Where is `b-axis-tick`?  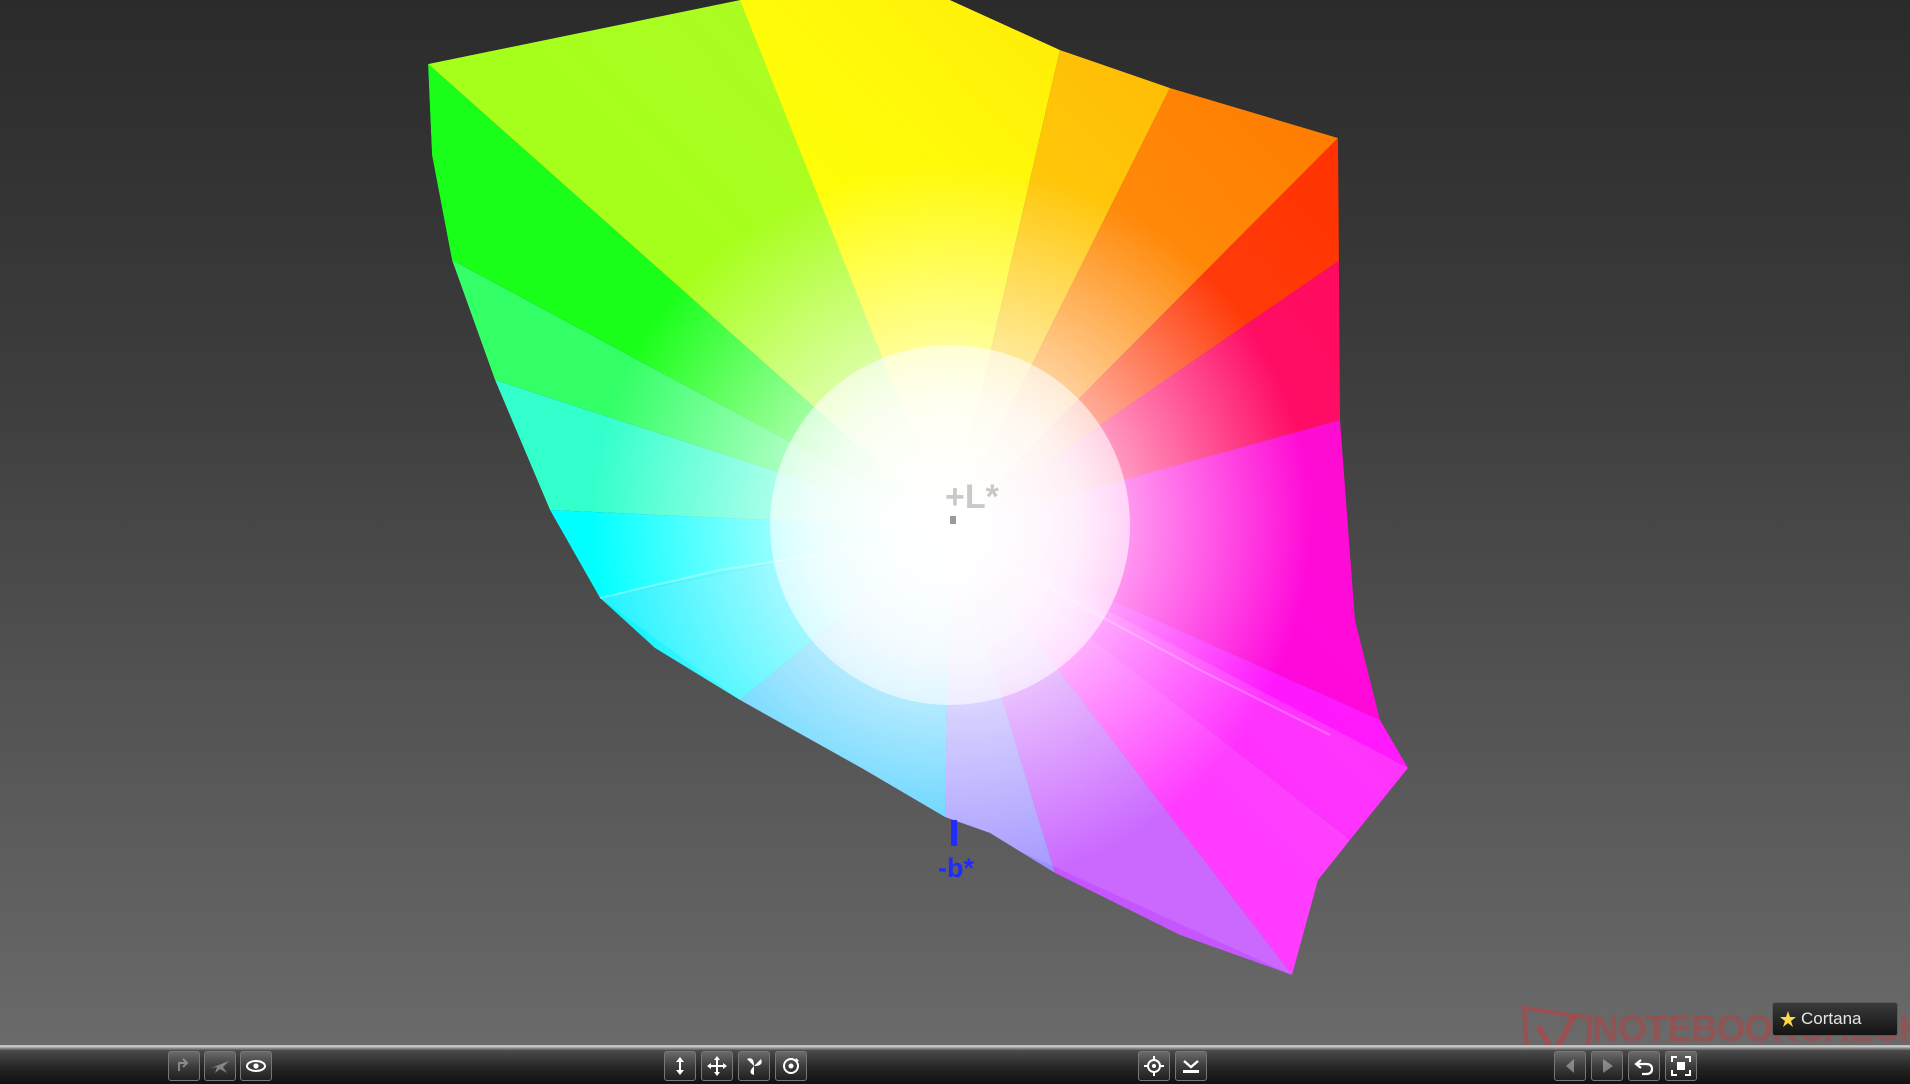
b-axis-tick is located at coordinates (954, 833).